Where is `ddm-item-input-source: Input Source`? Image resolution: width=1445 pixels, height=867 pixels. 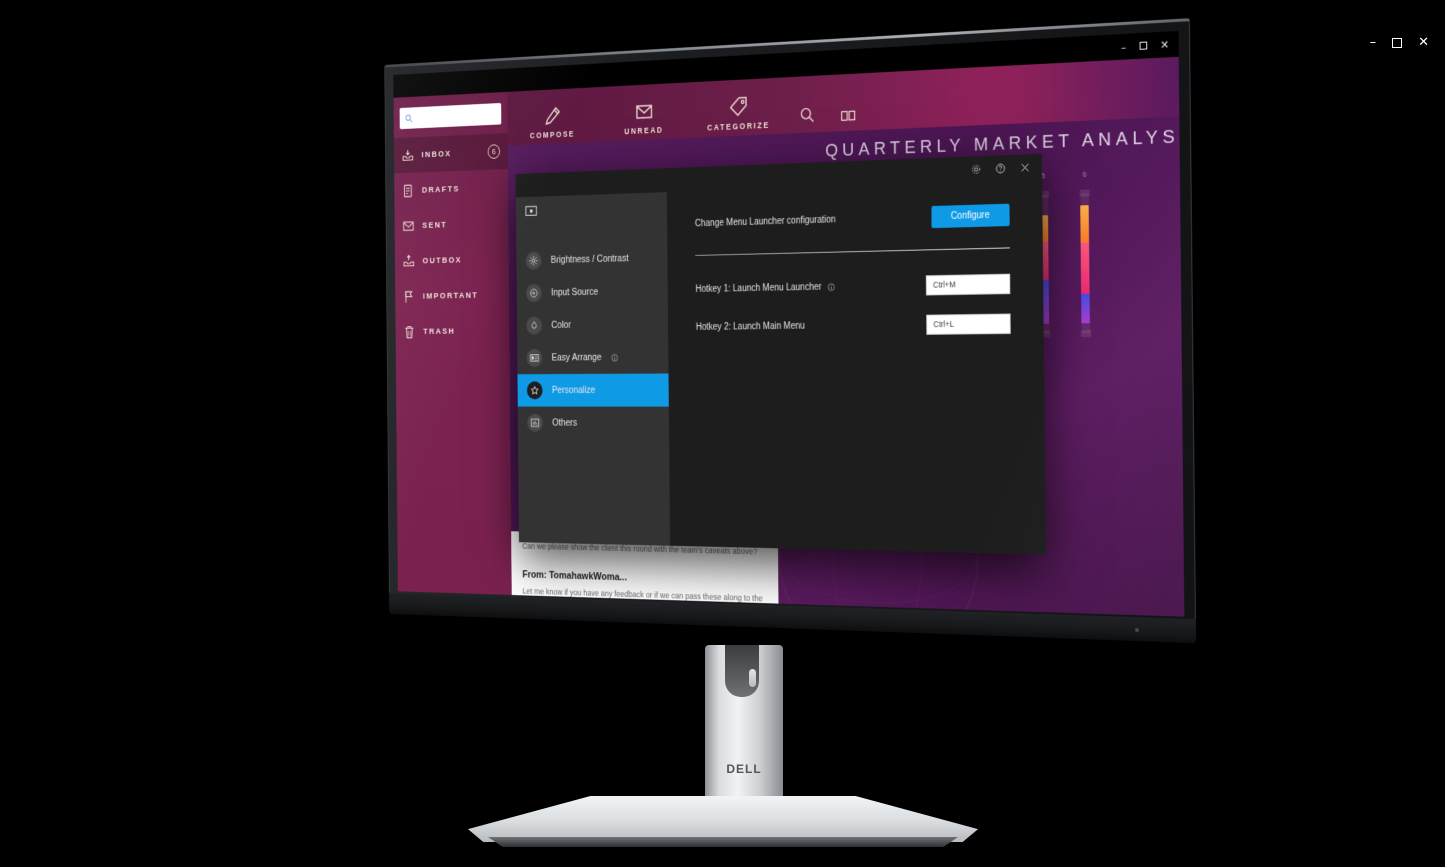 ddm-item-input-source: Input Source is located at coordinates (592, 292).